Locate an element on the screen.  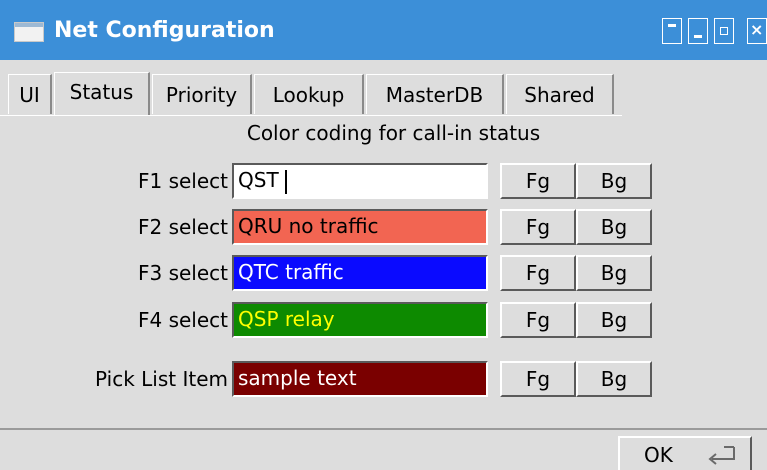
f3-bg-button: Bg is located at coordinates (614, 273).